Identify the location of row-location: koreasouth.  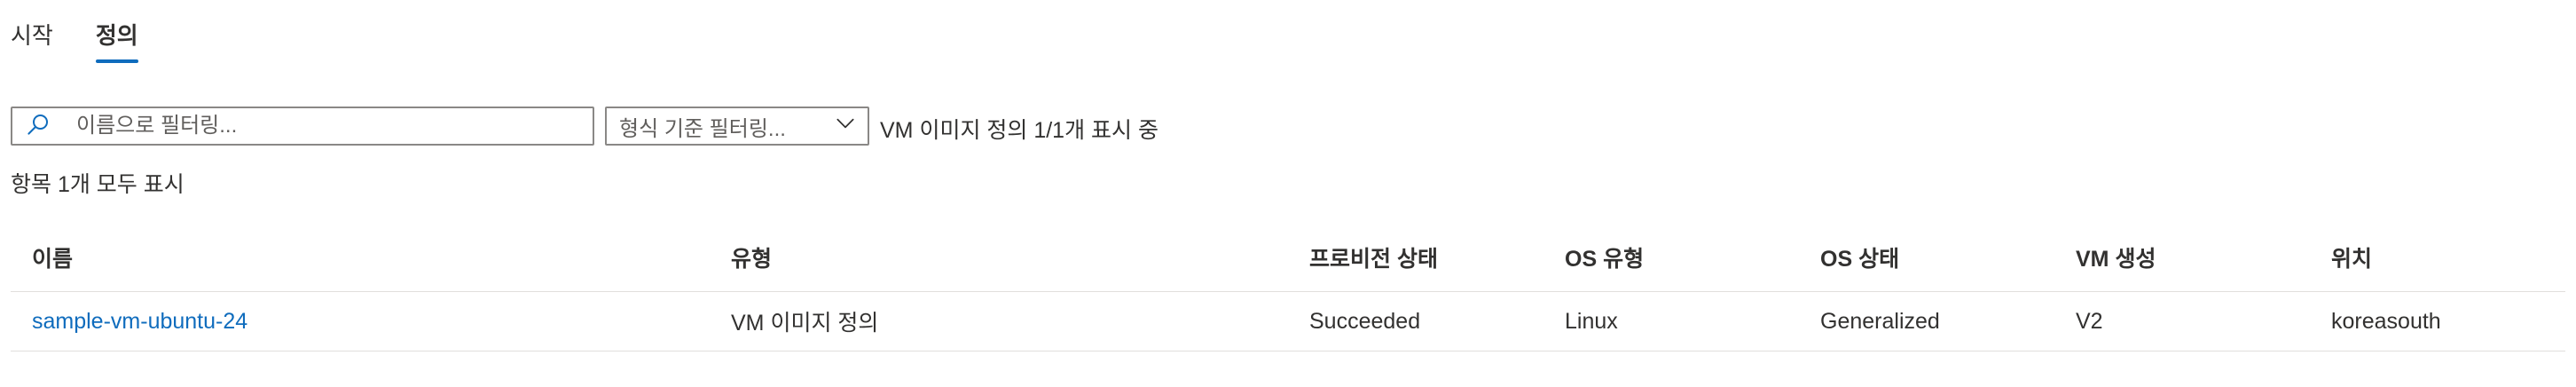
(2386, 321).